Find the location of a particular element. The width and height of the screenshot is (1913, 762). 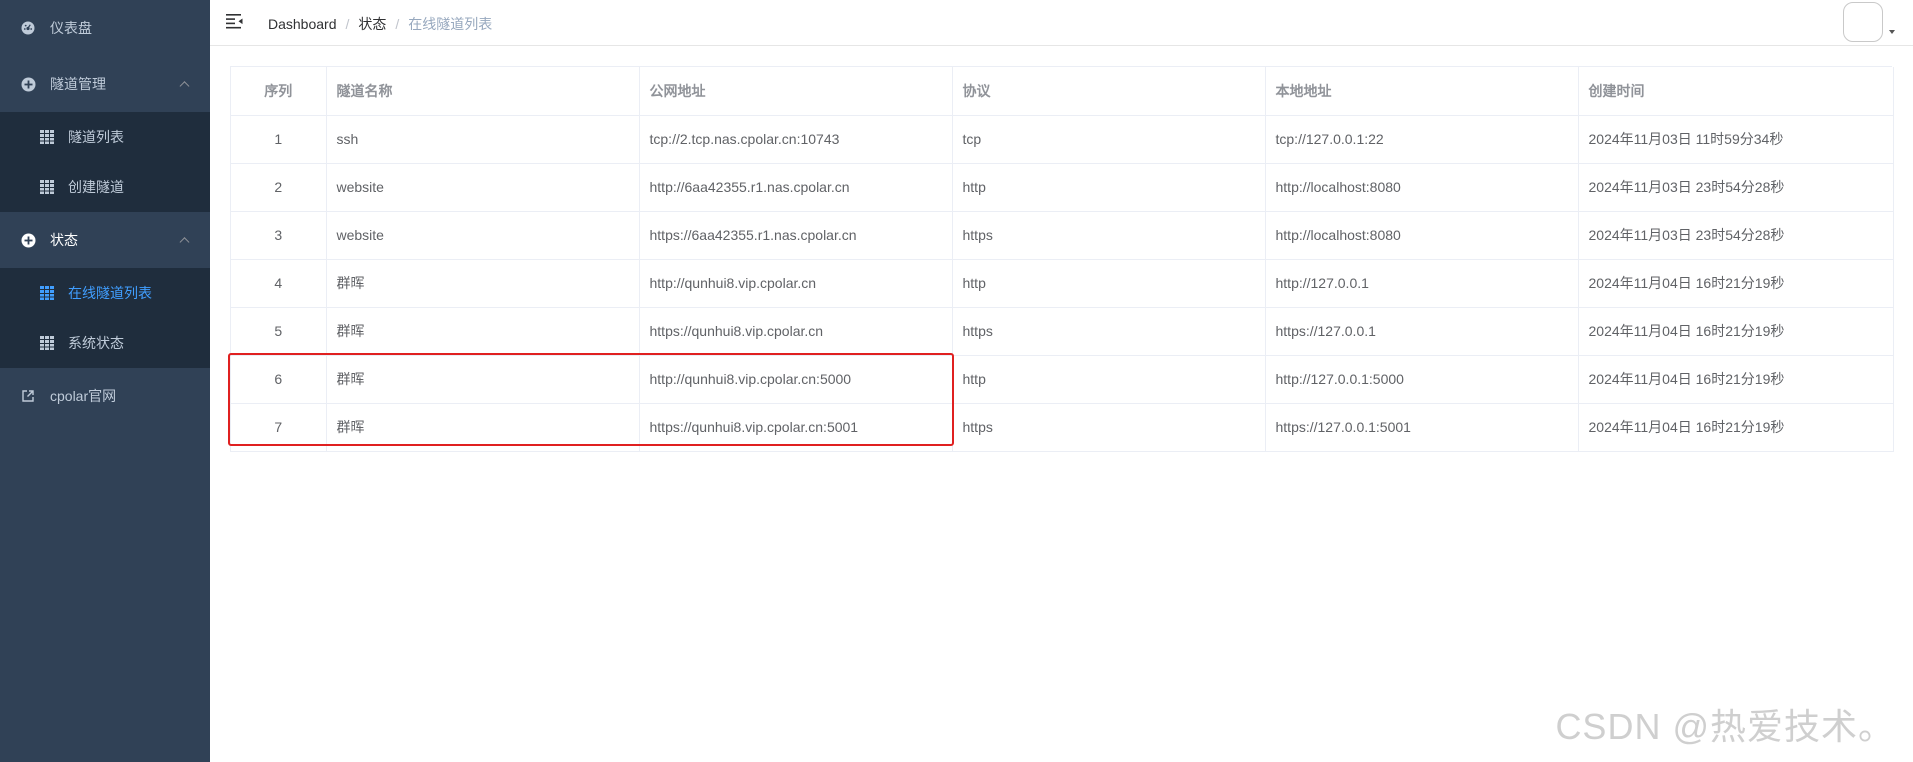

cell-local-address: http://127.0.0.1 is located at coordinates (1422, 283).